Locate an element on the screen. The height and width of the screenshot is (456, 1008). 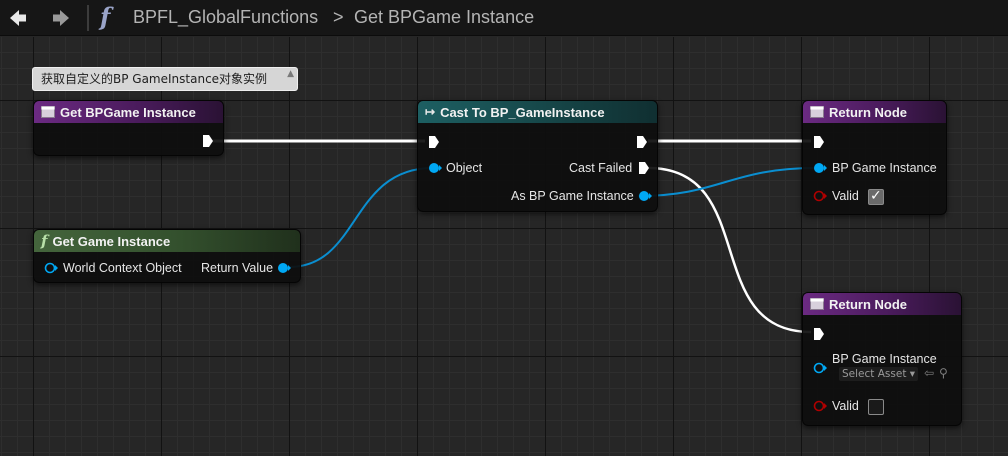
node-title: Get Game Instance is located at coordinates (111, 241).